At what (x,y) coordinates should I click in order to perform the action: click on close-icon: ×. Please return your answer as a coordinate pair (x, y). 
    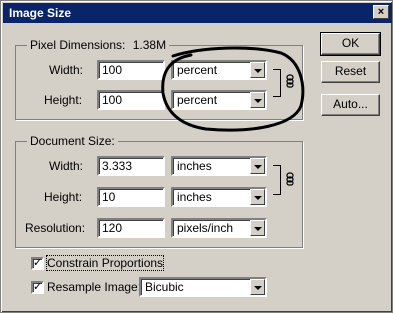
    Looking at the image, I should click on (381, 12).